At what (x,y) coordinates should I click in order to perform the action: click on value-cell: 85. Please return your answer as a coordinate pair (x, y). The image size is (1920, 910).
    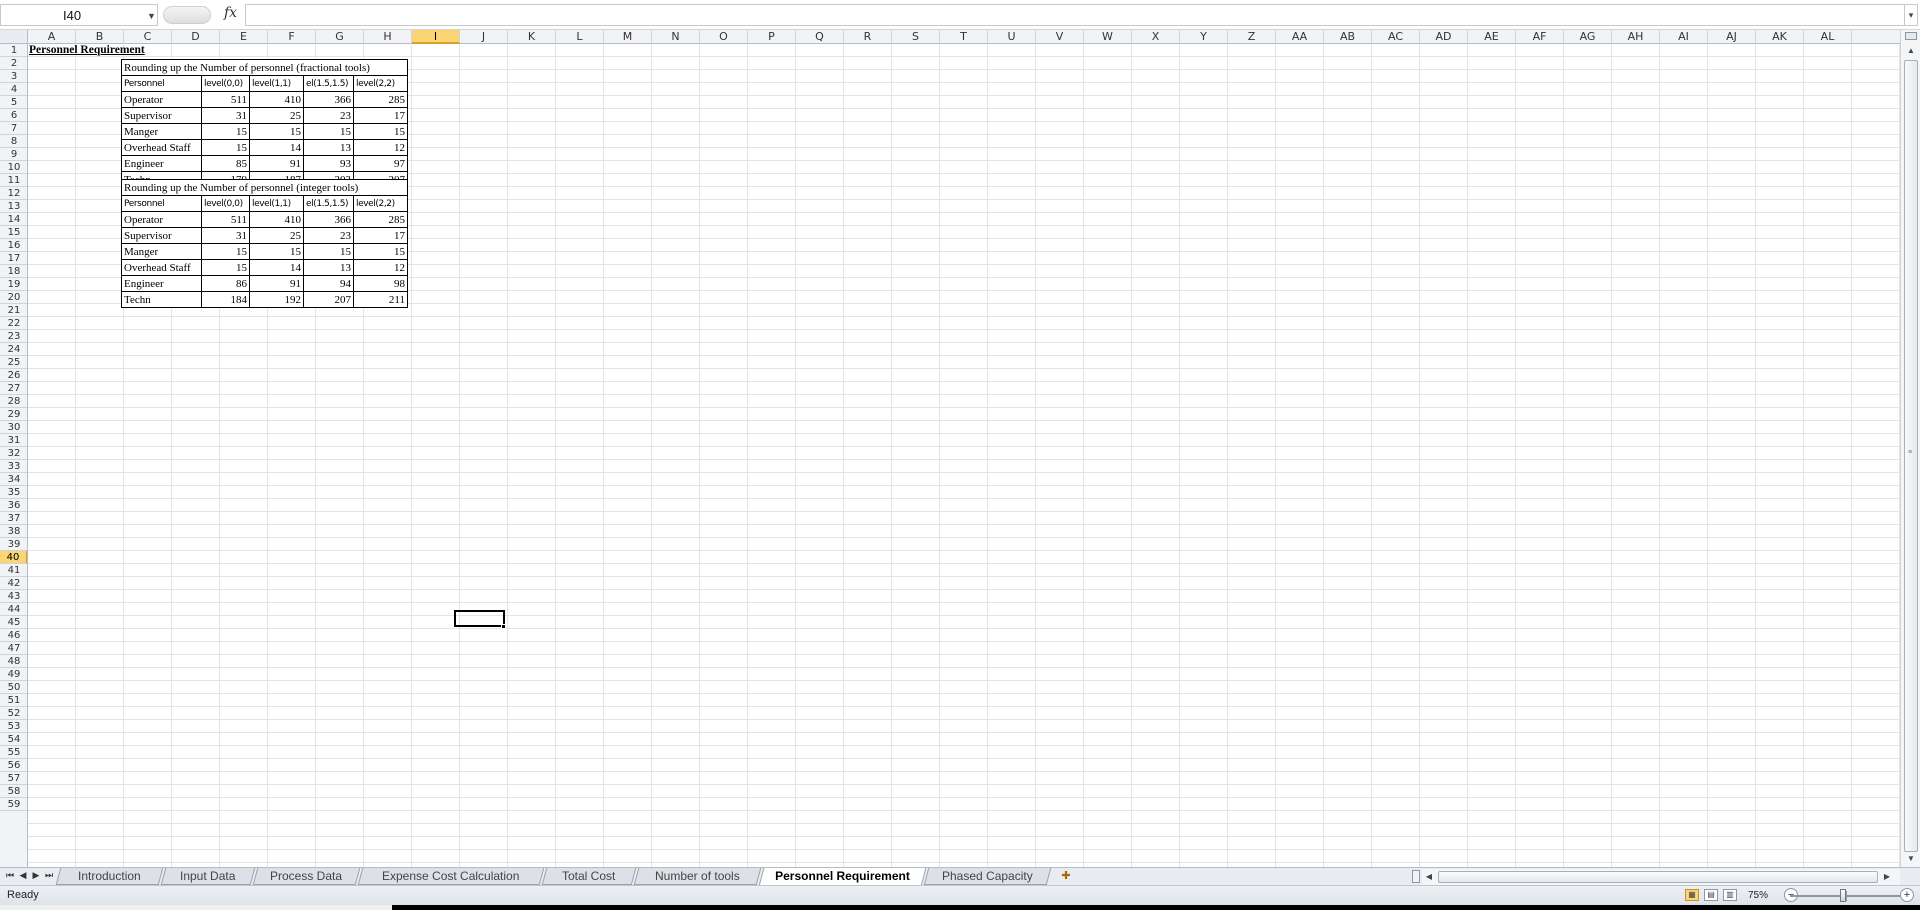
    Looking at the image, I should click on (225, 163).